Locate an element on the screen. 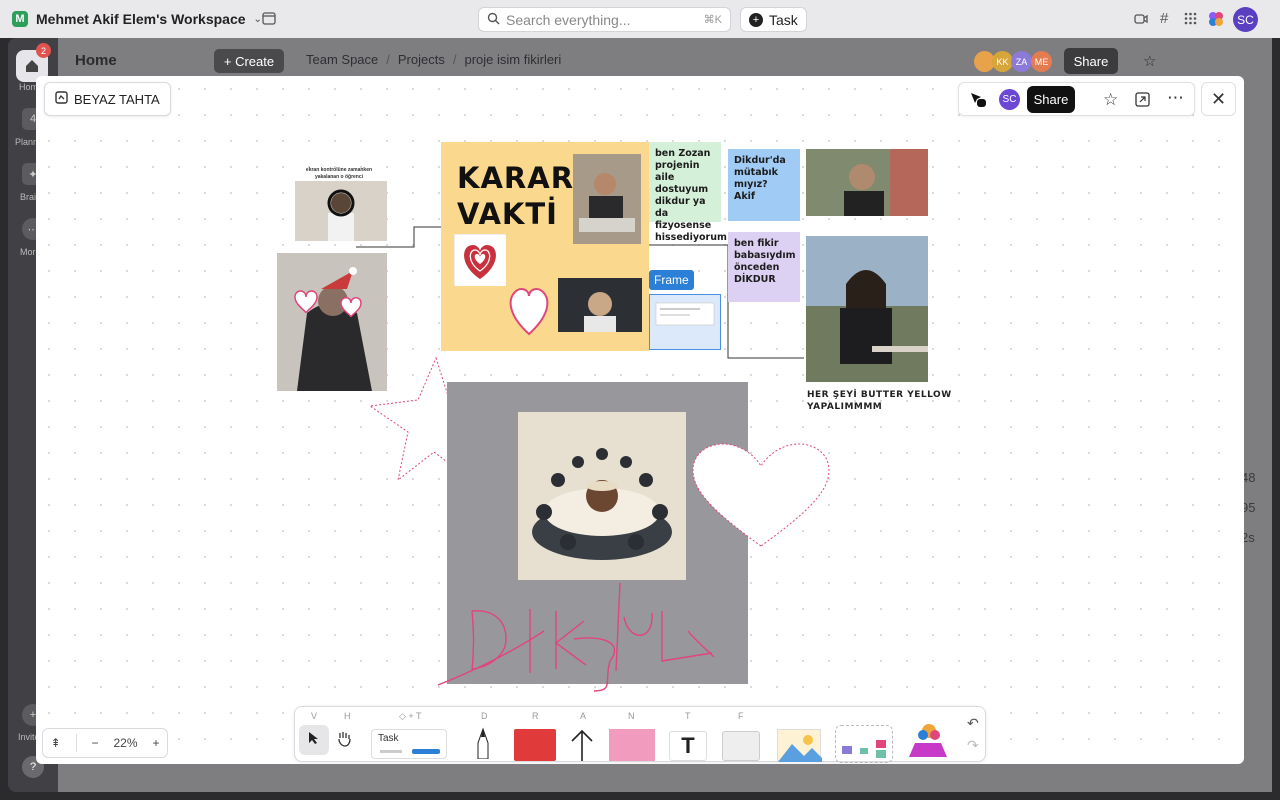 This screenshot has height=800, width=1280. pen-icon is located at coordinates (483, 745).